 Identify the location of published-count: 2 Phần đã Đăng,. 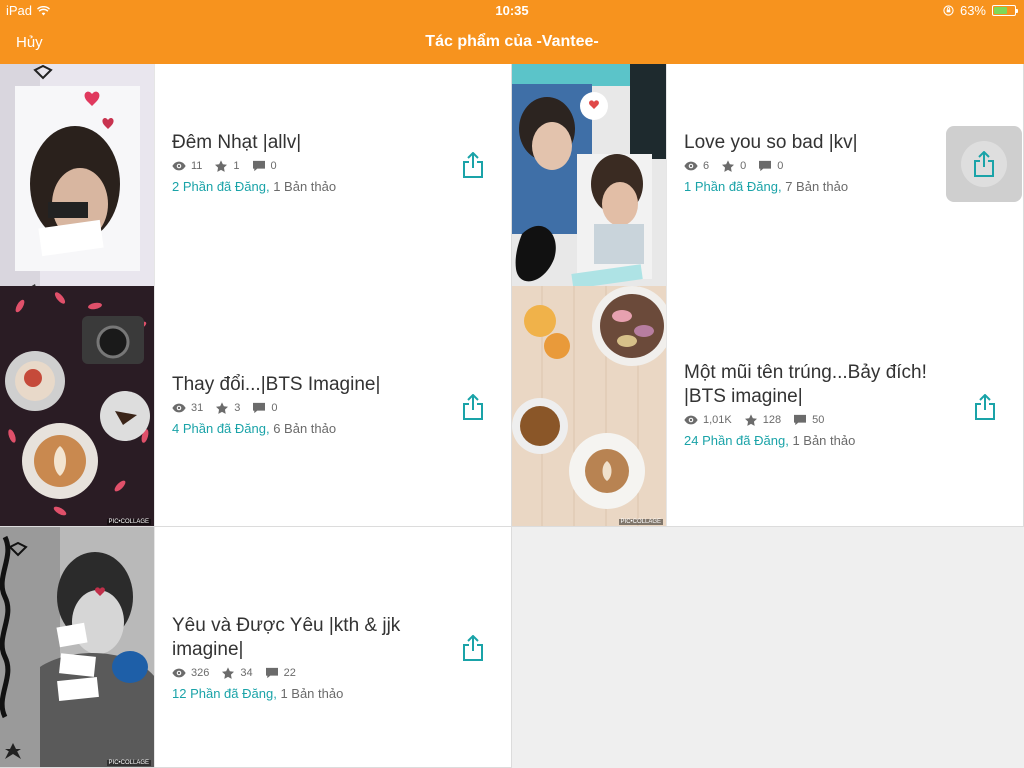
(221, 186).